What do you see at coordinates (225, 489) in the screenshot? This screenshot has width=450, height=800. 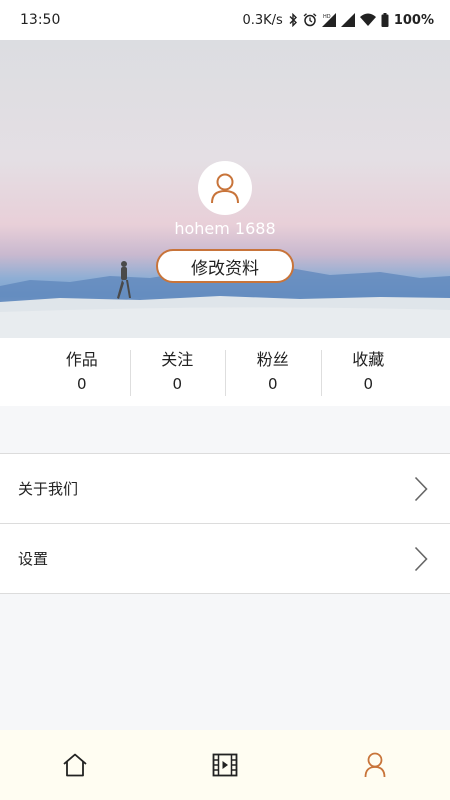 I see `menu-item-about-us: 关于我们` at bounding box center [225, 489].